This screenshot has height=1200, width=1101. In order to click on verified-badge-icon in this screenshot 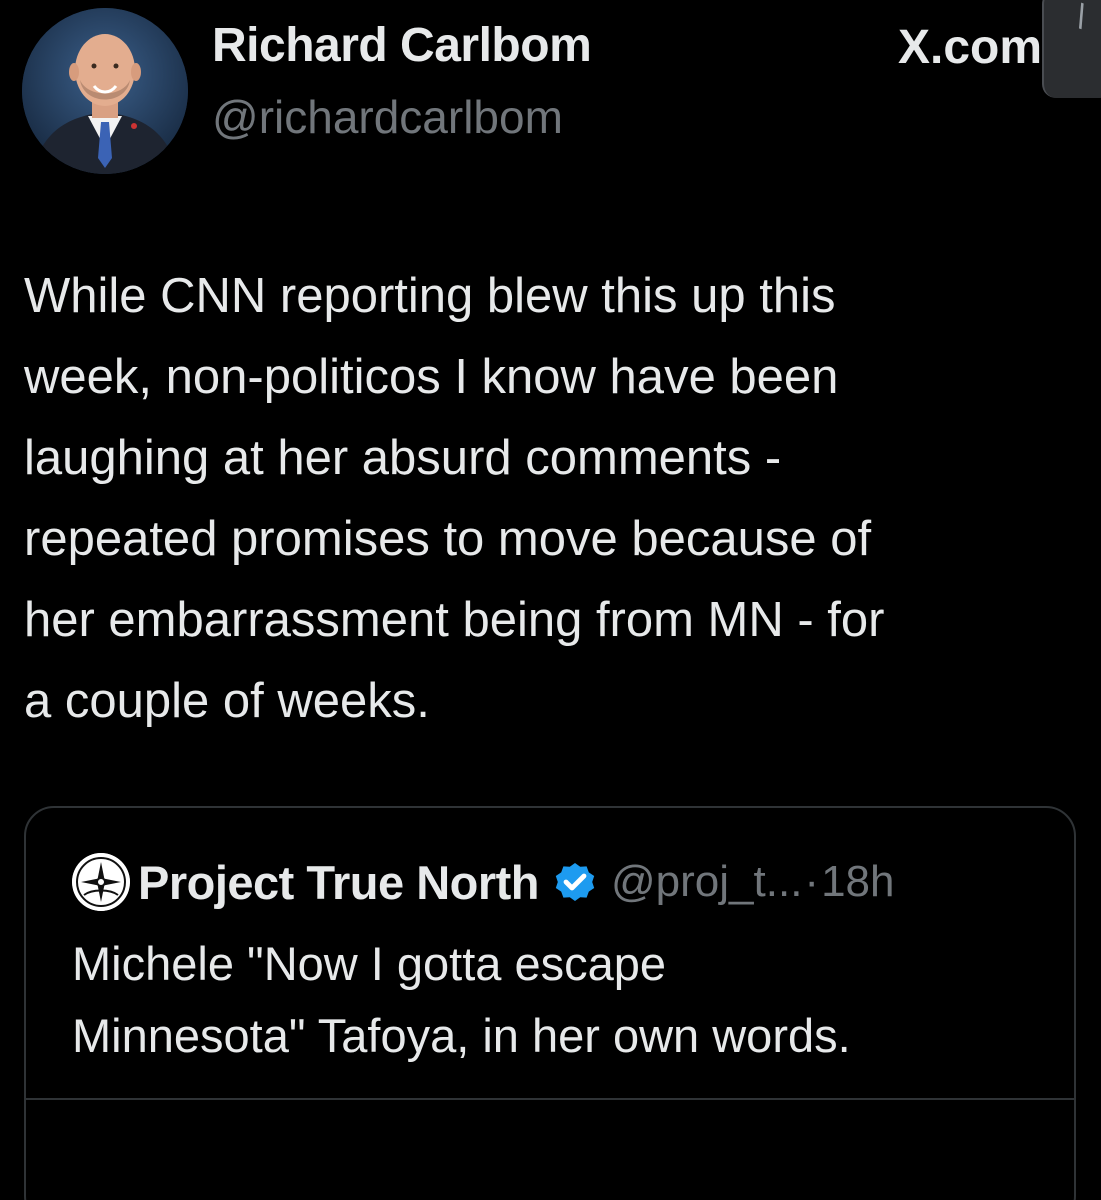, I will do `click(575, 882)`.